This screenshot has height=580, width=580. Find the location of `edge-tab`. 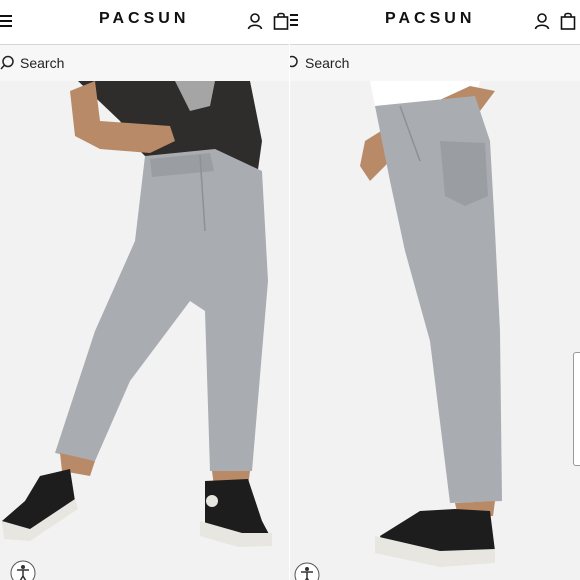

edge-tab is located at coordinates (576, 409).